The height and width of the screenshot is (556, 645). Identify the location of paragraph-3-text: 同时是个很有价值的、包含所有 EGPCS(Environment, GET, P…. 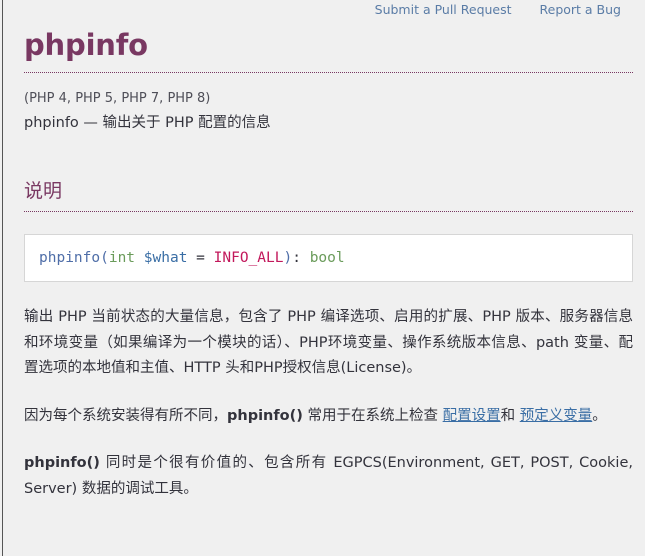
(328, 476).